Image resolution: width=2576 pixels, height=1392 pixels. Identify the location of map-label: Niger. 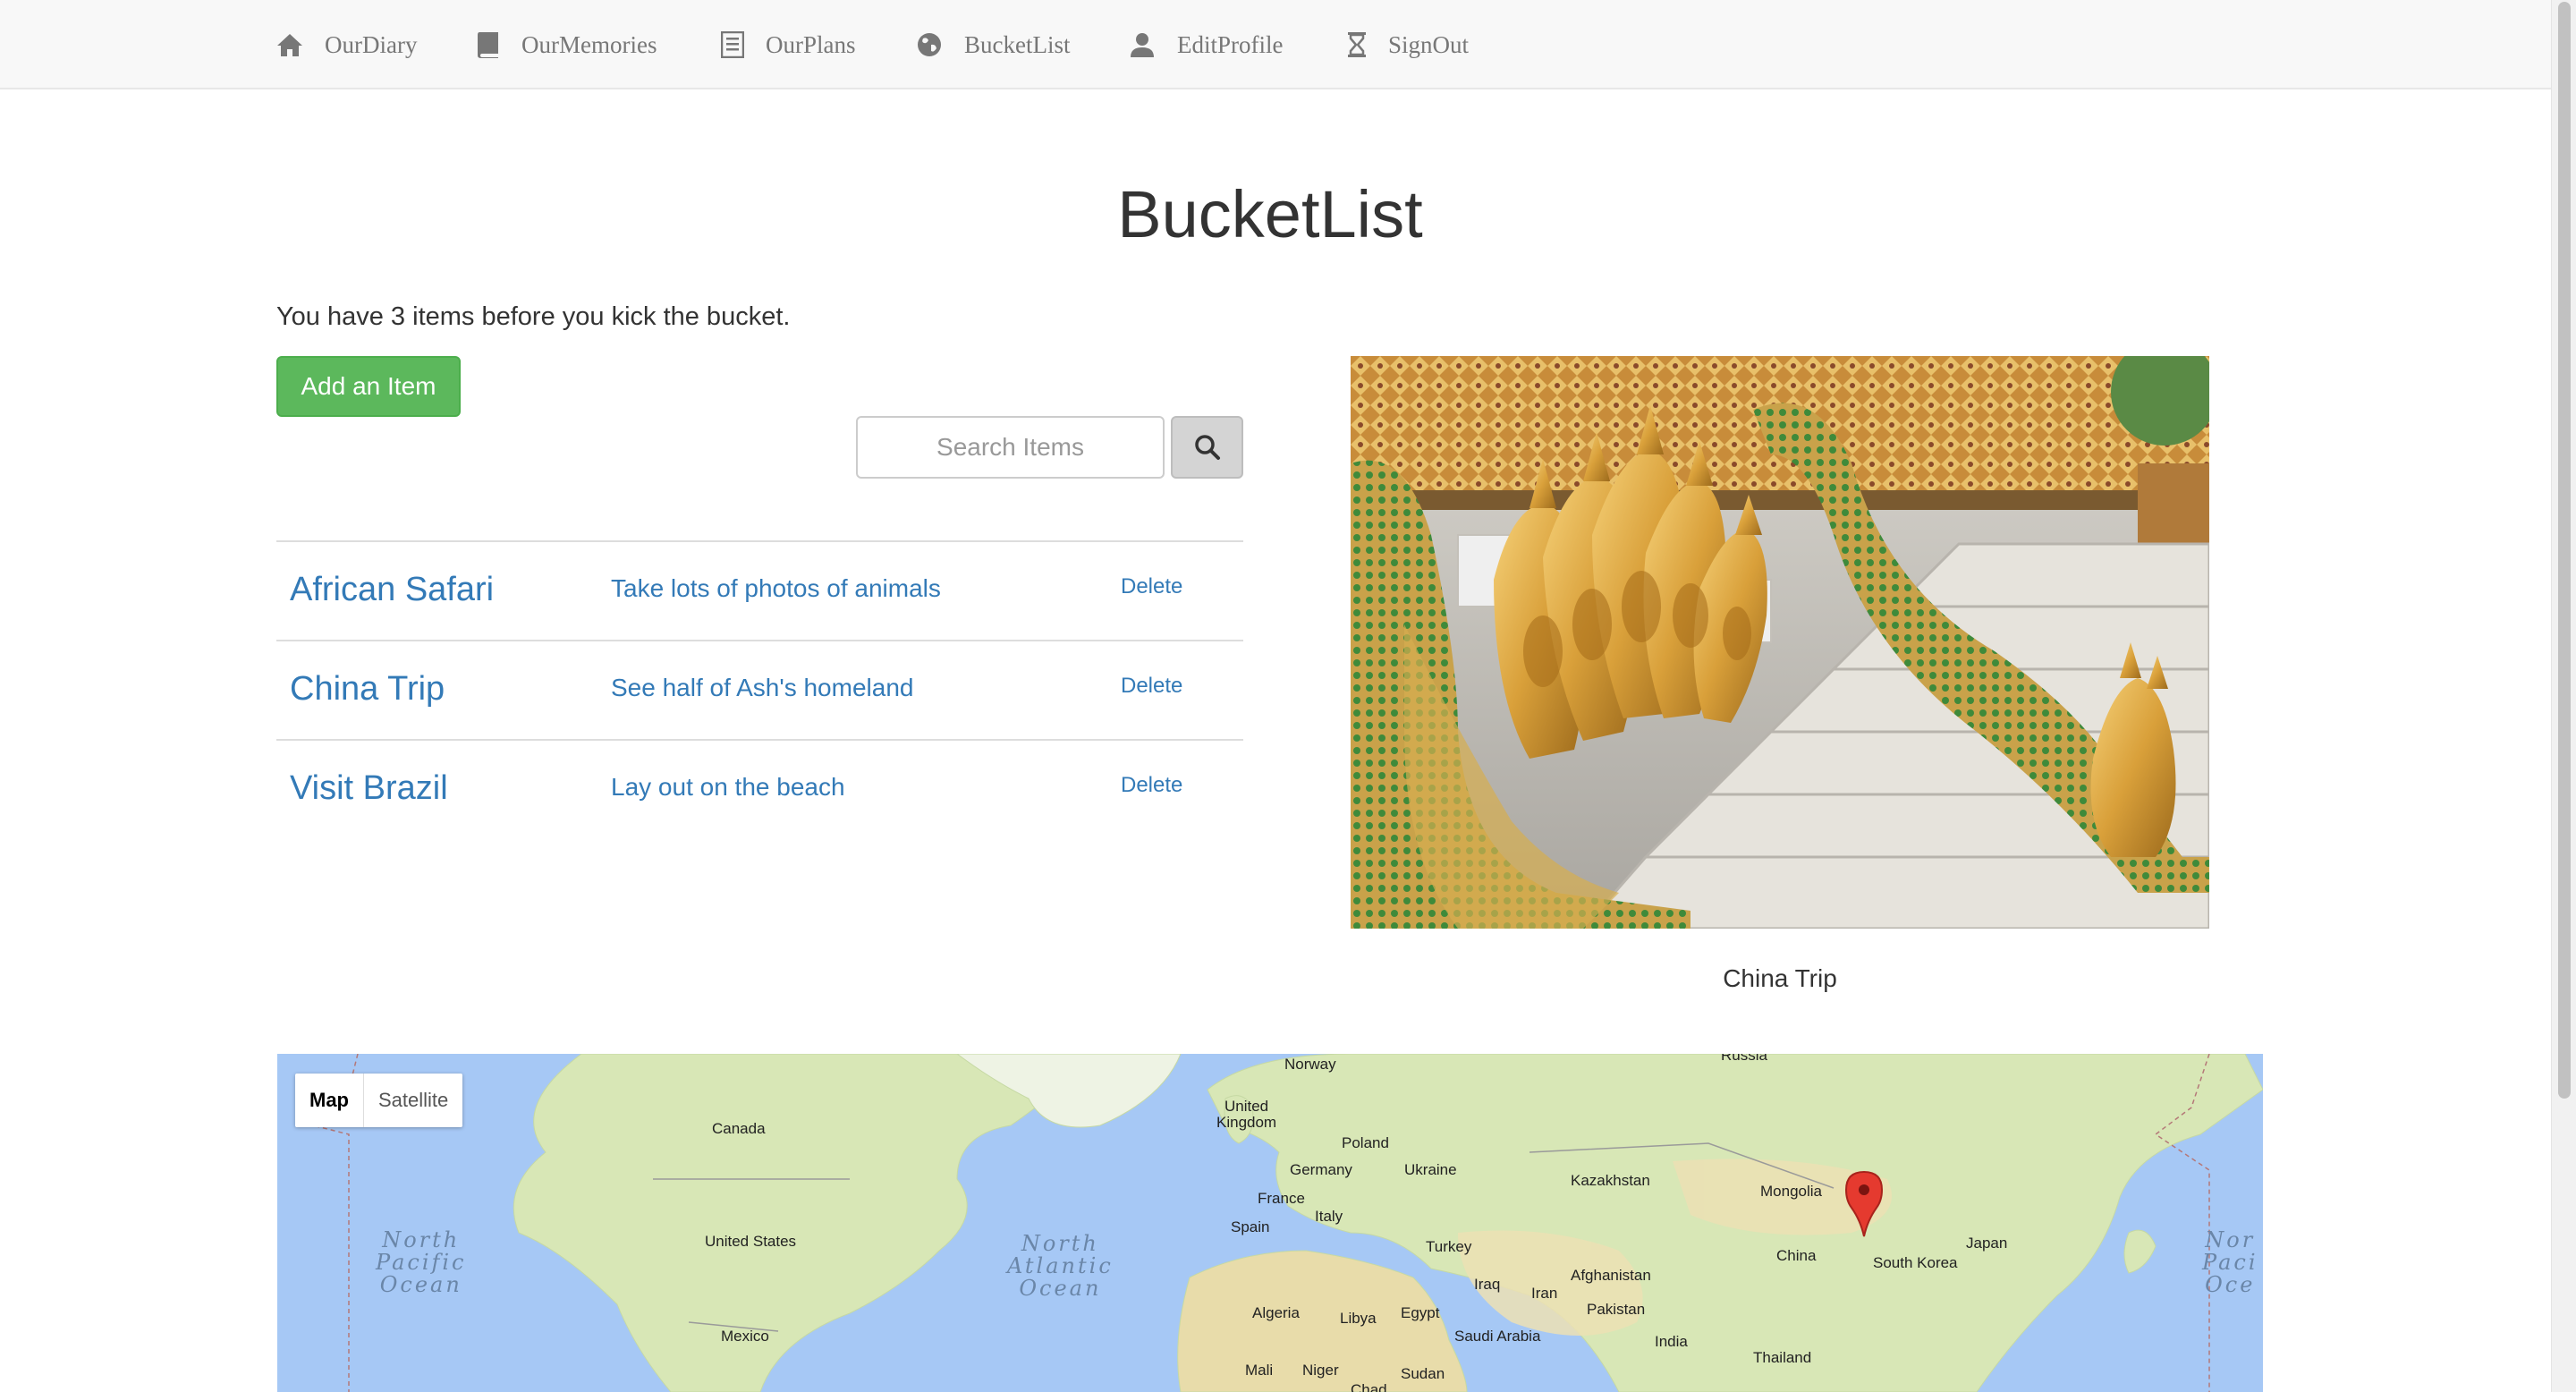
(1320, 1370).